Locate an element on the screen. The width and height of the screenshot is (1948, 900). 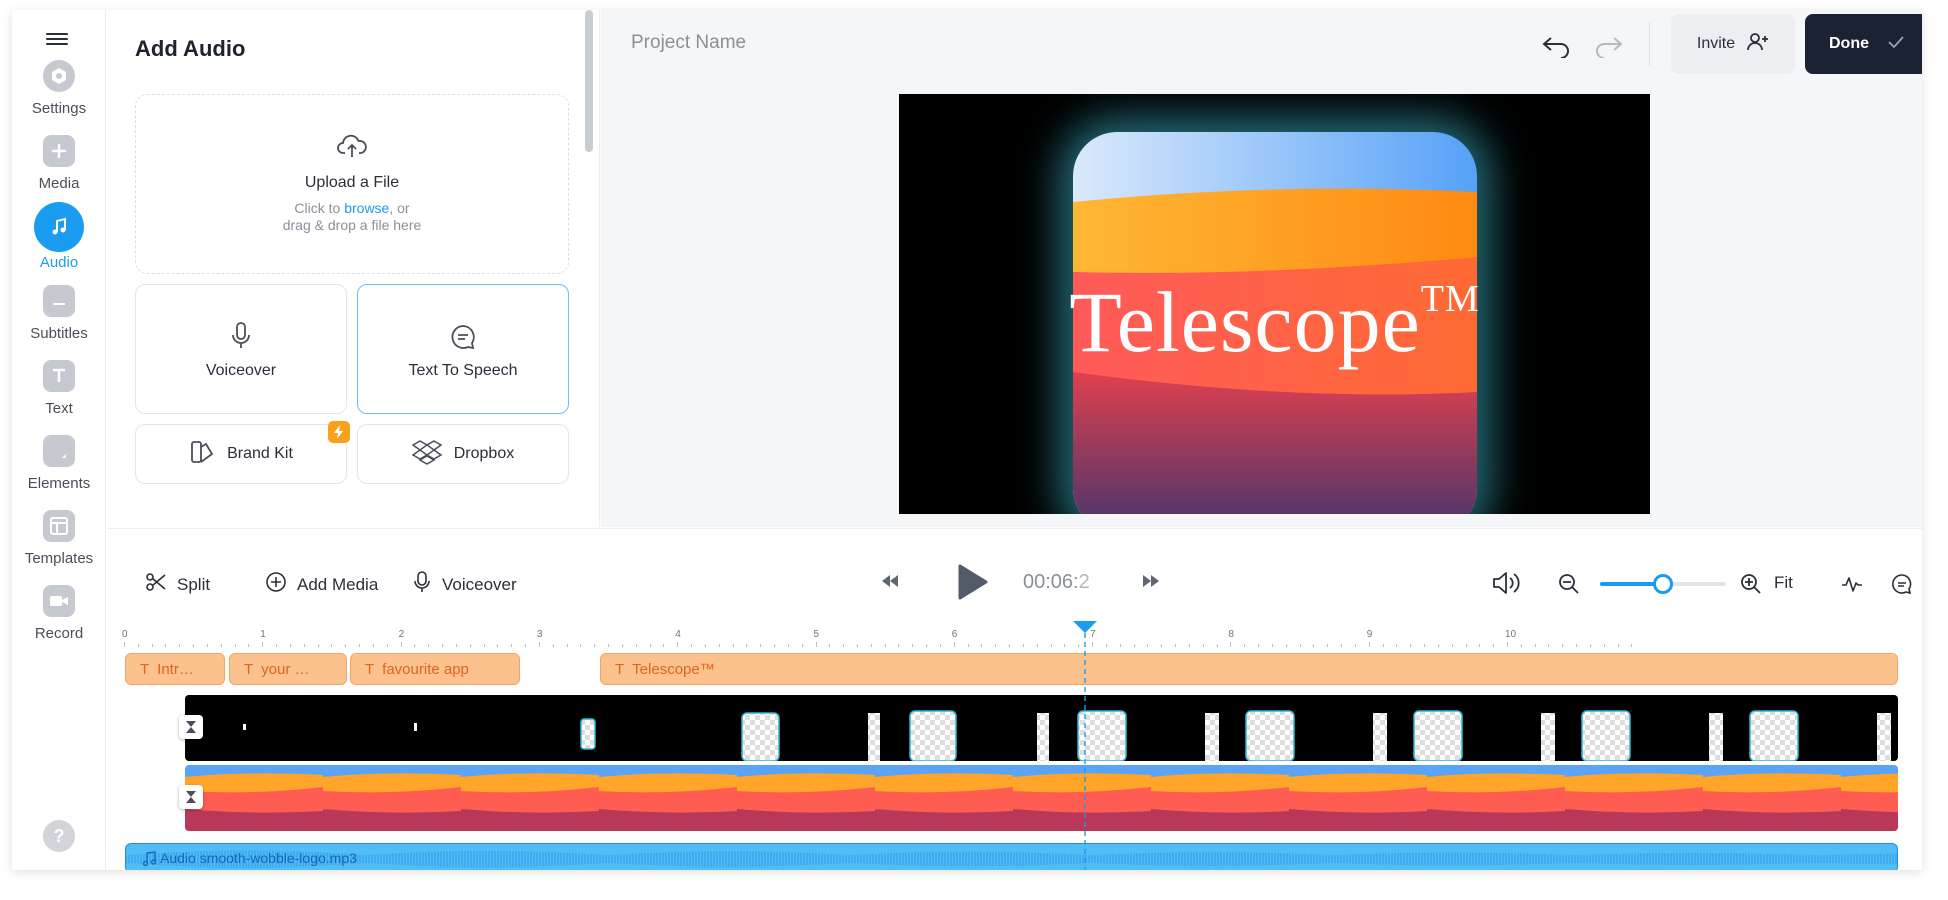
menu-icon is located at coordinates (57, 39).